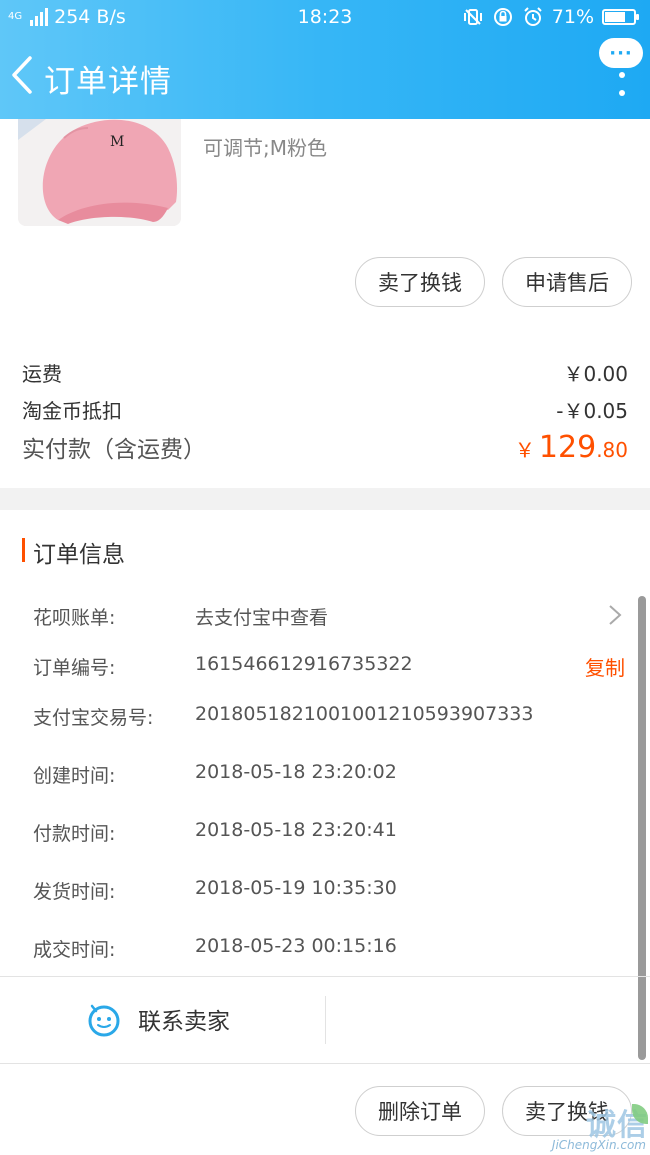  Describe the element at coordinates (117, 142) in the screenshot. I see `cap-logo-text: M` at that location.